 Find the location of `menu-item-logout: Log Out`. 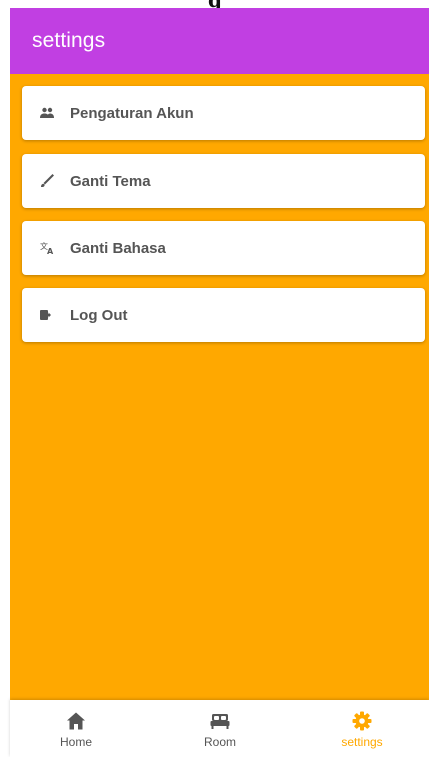

menu-item-logout: Log Out is located at coordinates (223, 315).